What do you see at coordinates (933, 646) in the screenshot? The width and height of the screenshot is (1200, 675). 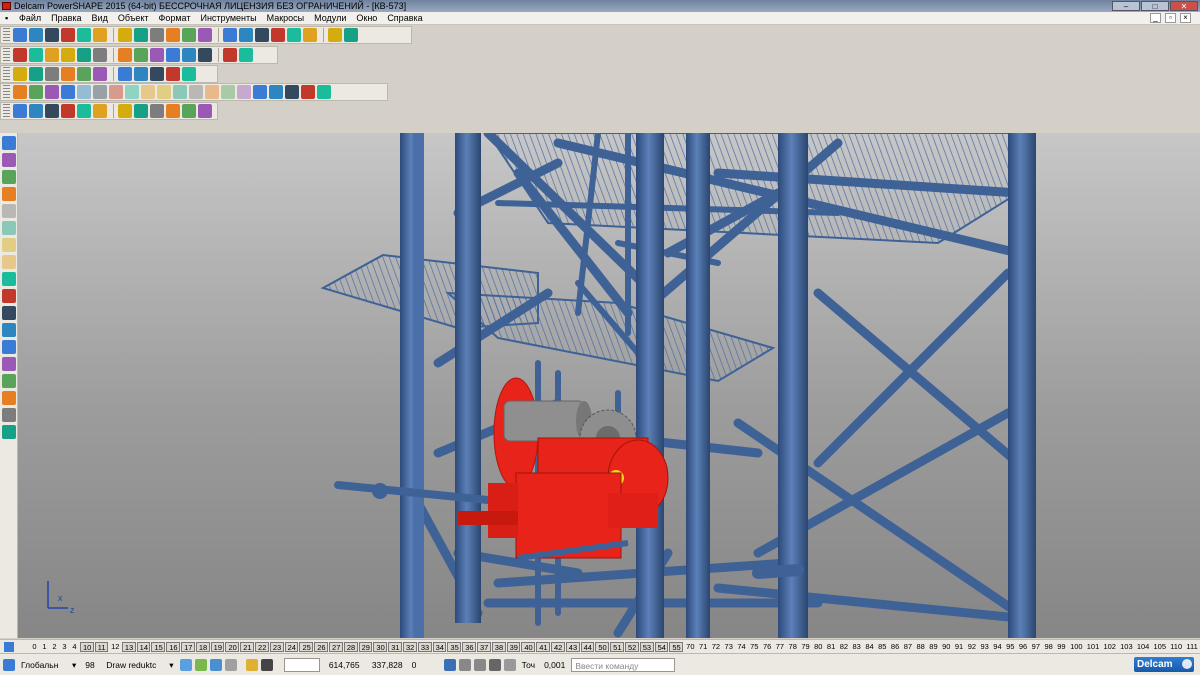 I see `layer-button-89: 89` at bounding box center [933, 646].